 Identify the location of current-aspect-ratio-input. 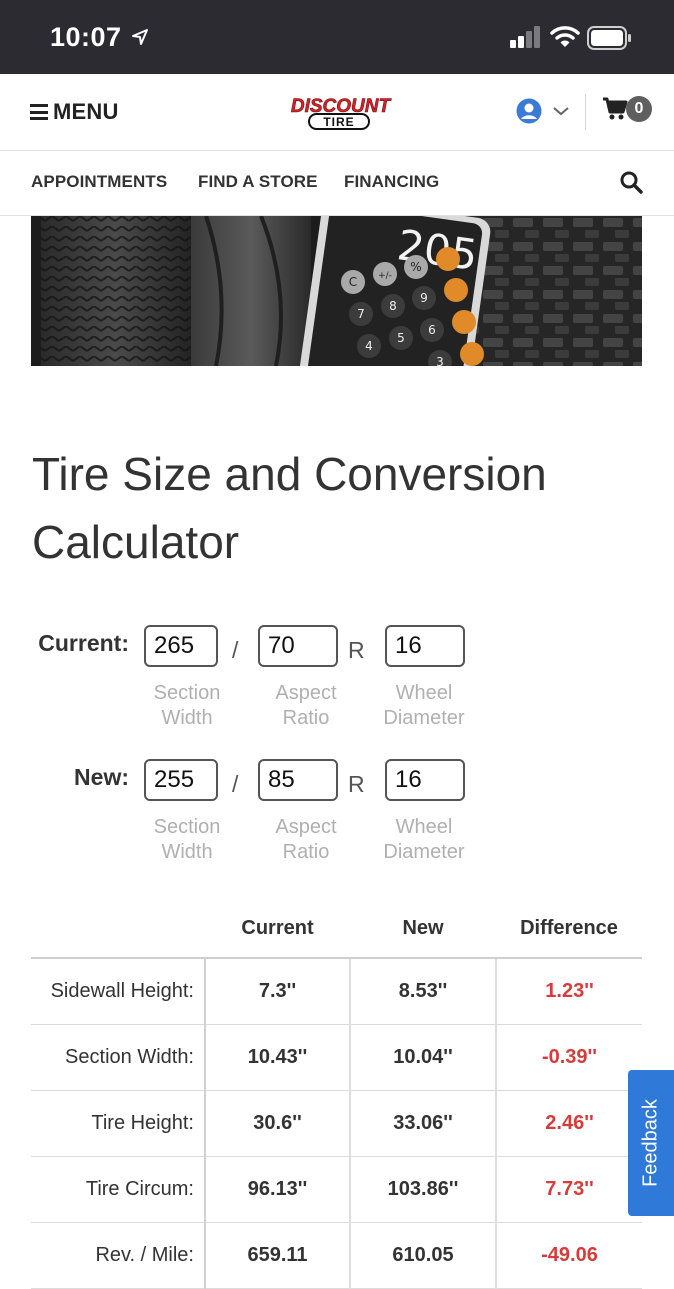
(298, 646).